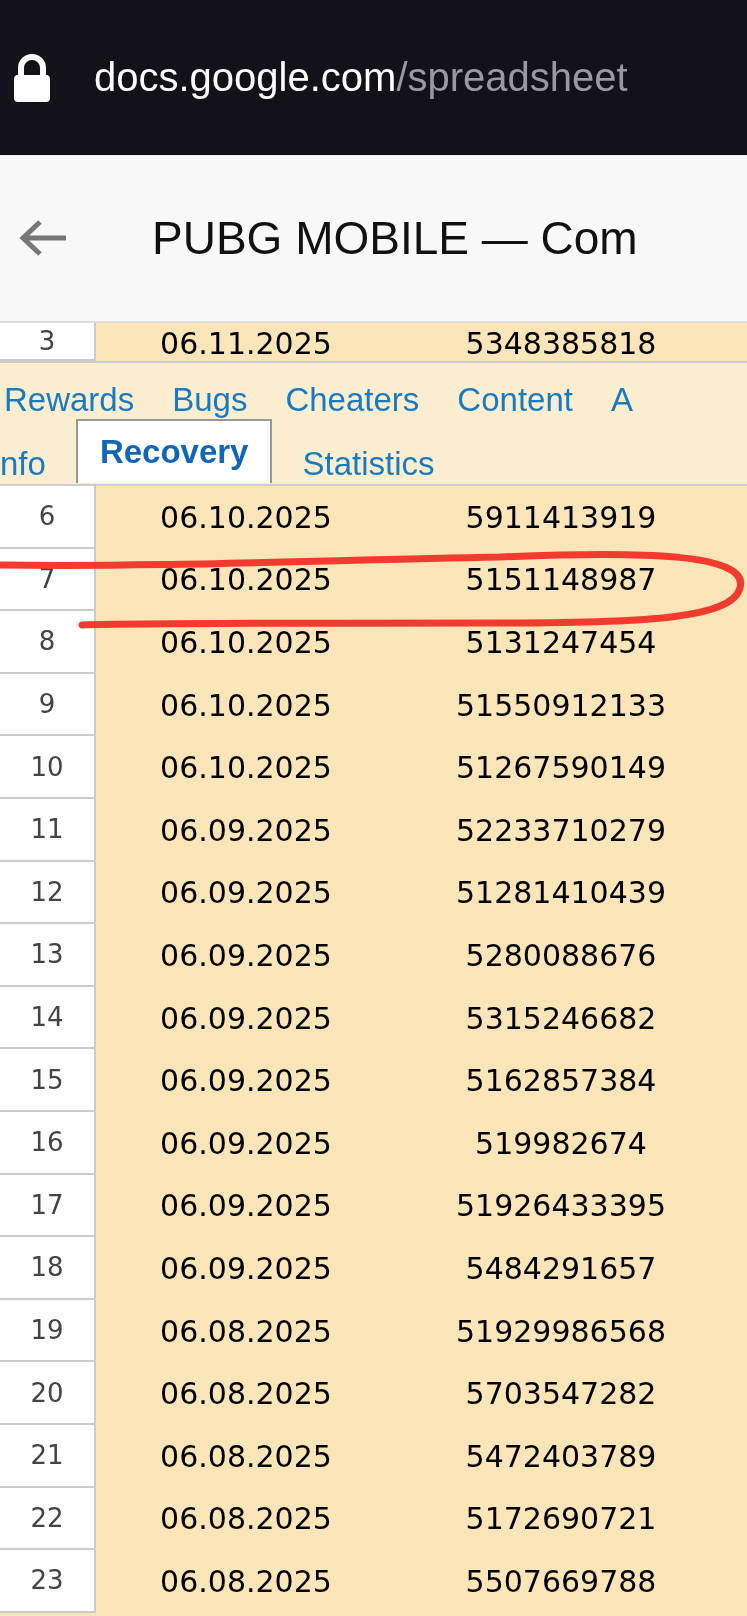 This screenshot has height=1616, width=747. Describe the element at coordinates (561, 955) in the screenshot. I see `table-cell-text: 5280088676` at that location.